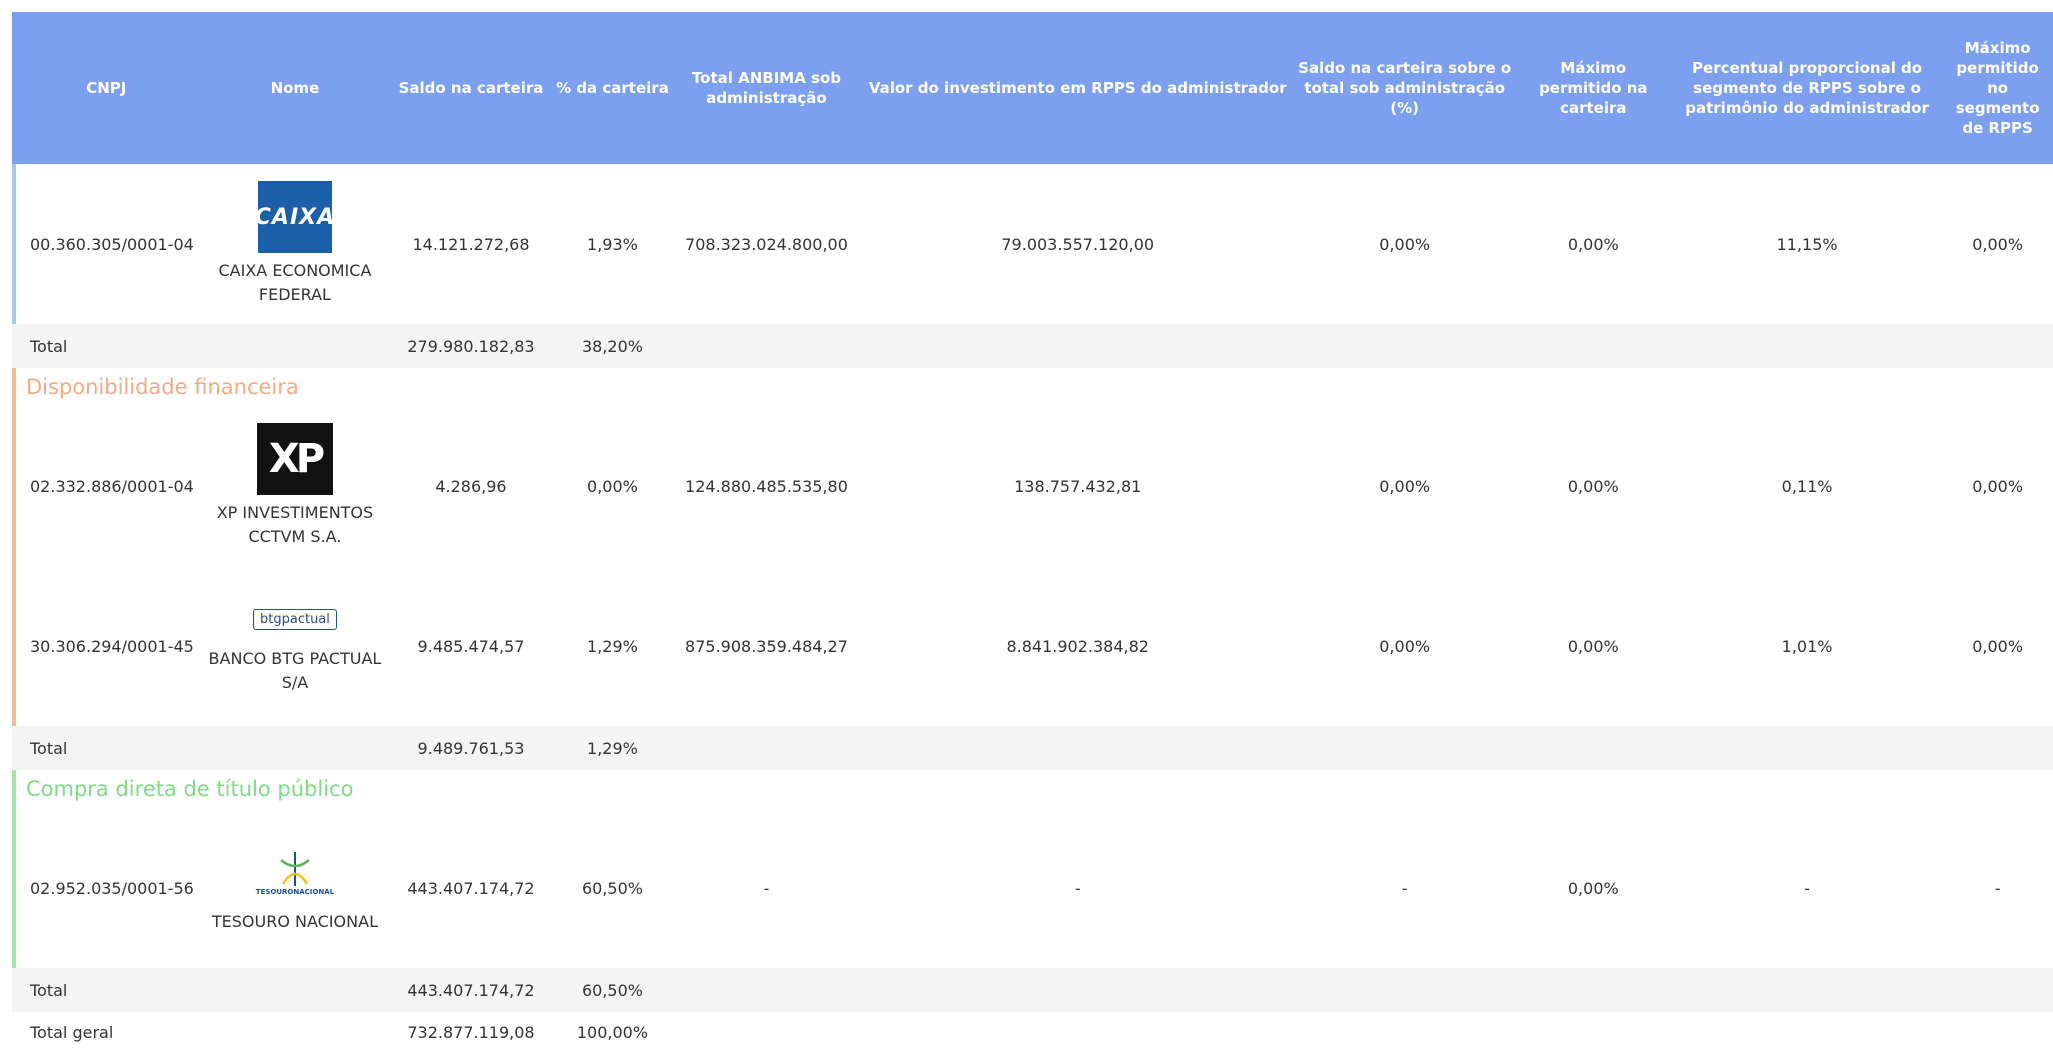 The width and height of the screenshot is (2053, 1052). I want to click on total-pct: 38,20%, so click(612, 346).